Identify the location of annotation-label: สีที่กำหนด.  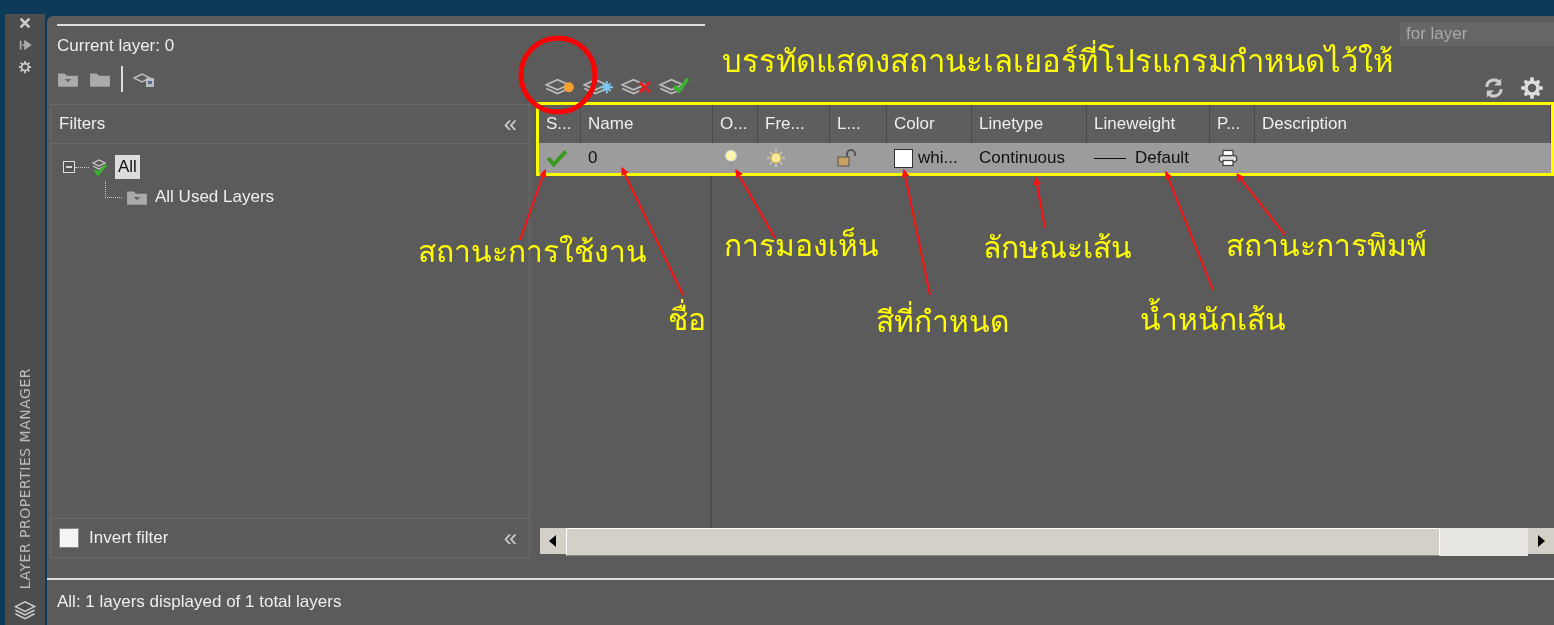
(942, 321).